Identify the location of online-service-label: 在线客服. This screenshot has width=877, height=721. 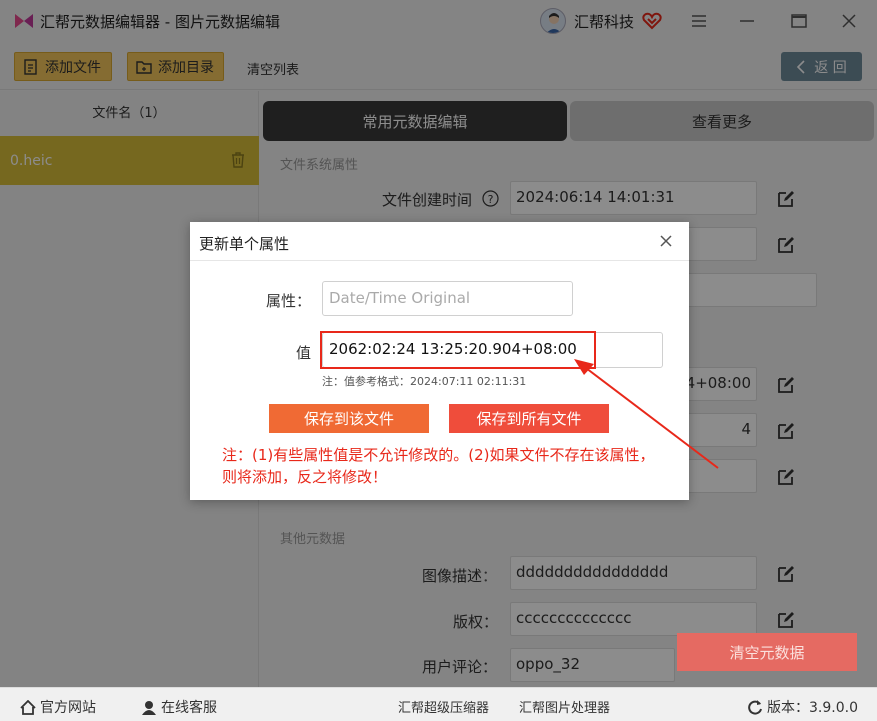
(189, 708).